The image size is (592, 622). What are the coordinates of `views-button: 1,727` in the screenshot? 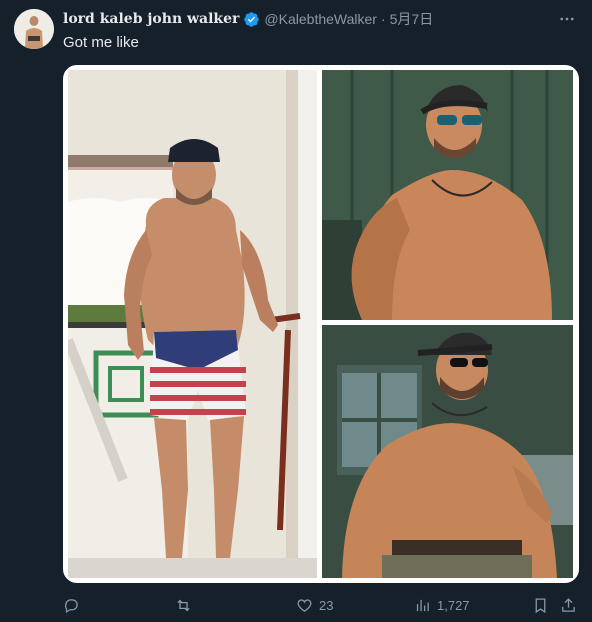 It's located at (442, 605).